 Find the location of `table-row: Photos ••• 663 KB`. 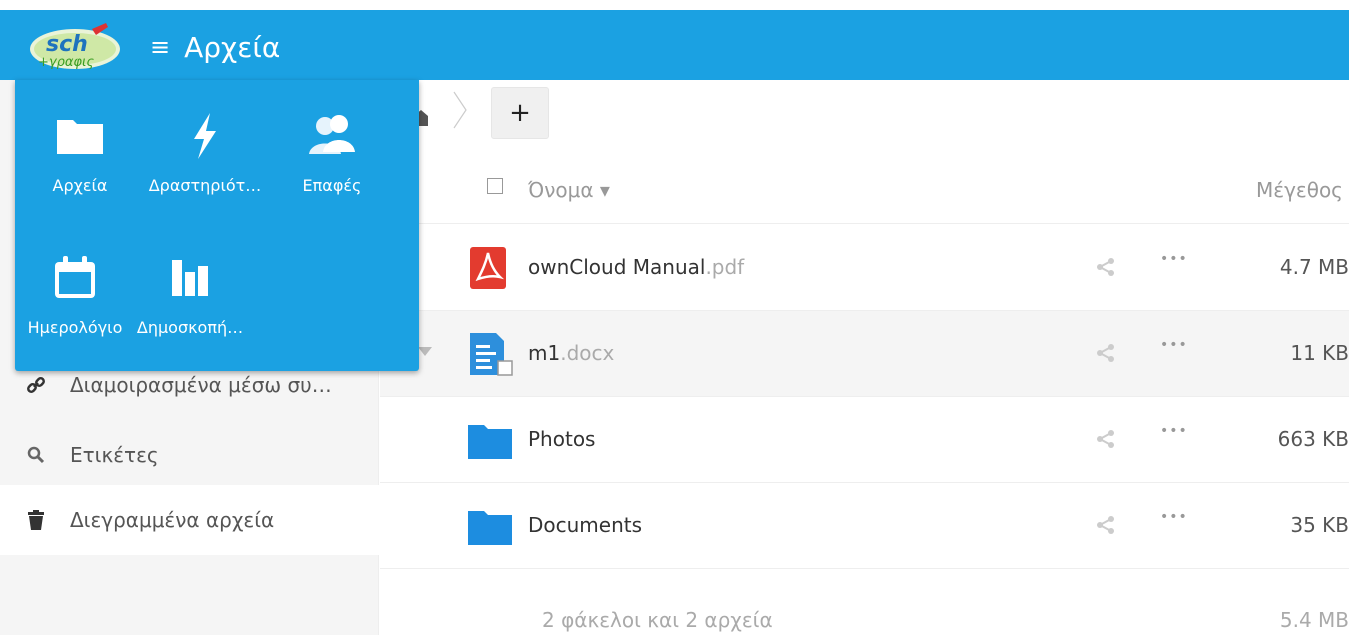

table-row: Photos ••• 663 KB is located at coordinates (864, 440).